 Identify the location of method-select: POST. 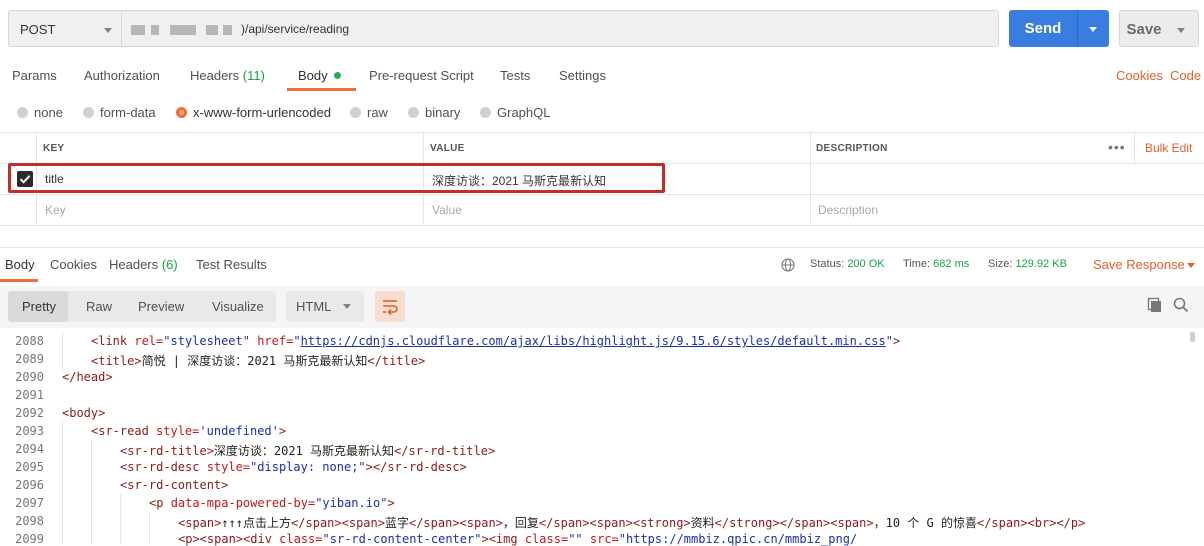
(65, 28).